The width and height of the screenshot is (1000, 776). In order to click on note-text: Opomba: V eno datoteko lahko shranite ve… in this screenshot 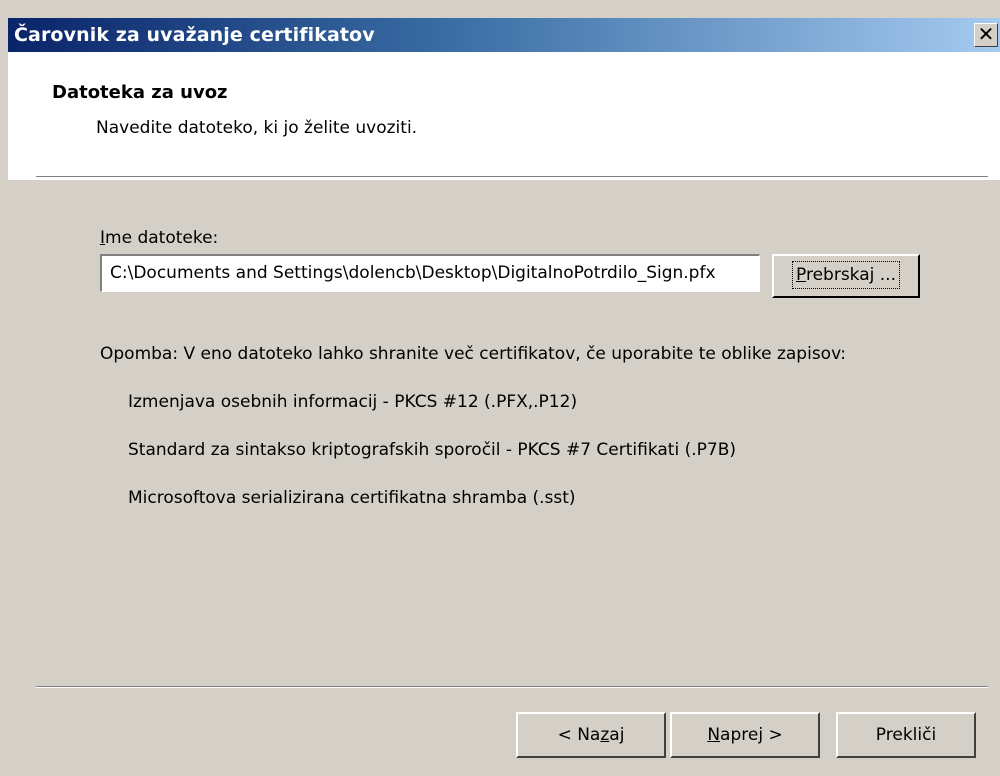, I will do `click(473, 354)`.